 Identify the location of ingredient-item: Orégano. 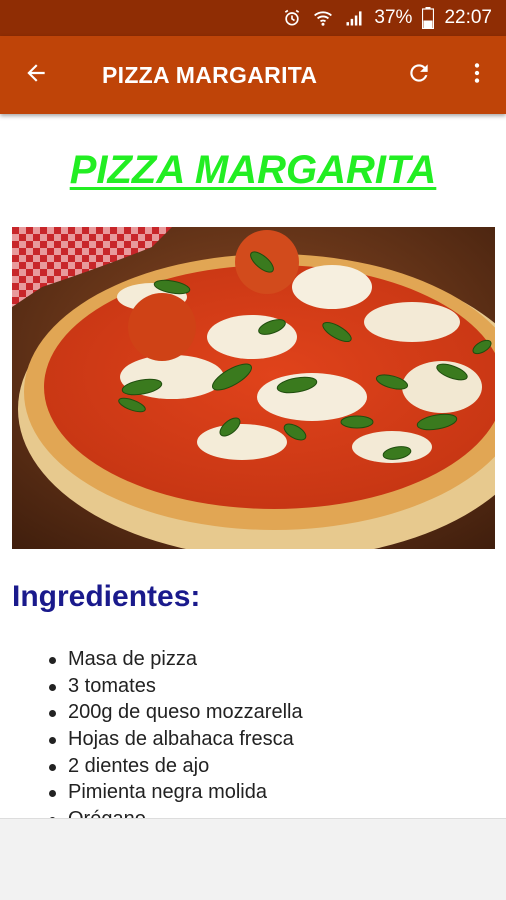
(175, 812).